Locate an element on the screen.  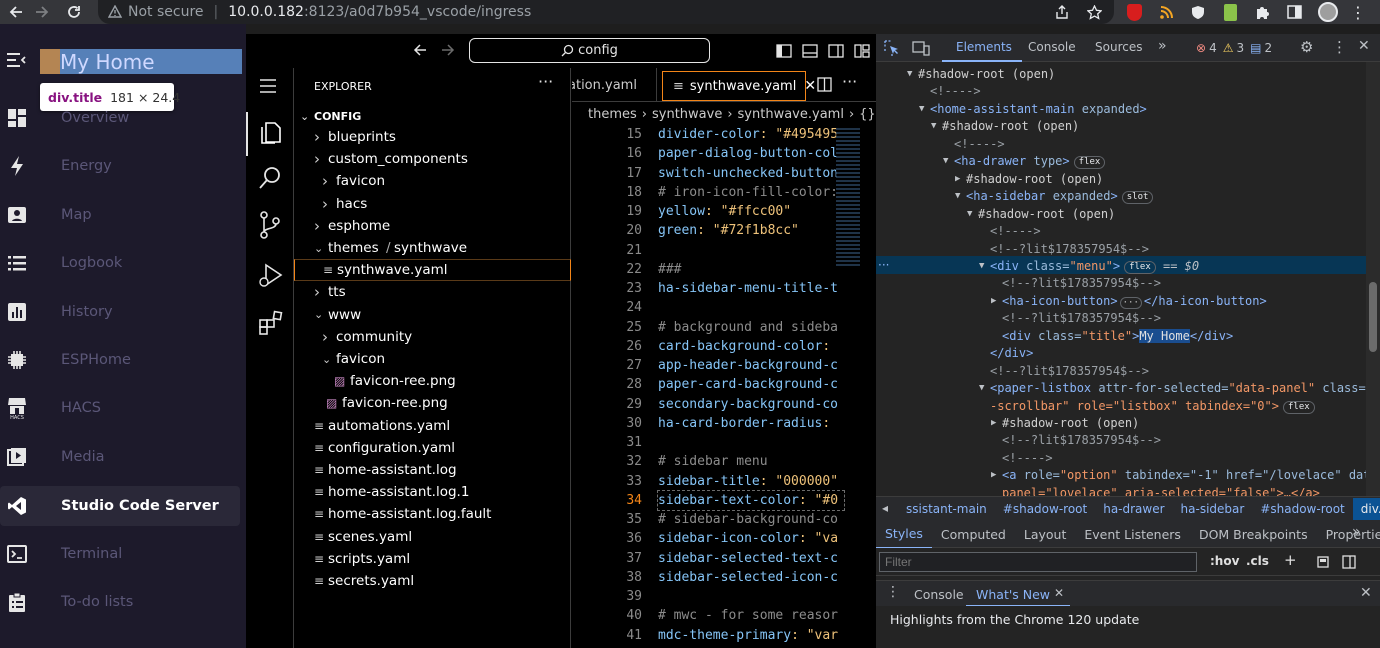
tree-folder: › esphome is located at coordinates (432, 226).